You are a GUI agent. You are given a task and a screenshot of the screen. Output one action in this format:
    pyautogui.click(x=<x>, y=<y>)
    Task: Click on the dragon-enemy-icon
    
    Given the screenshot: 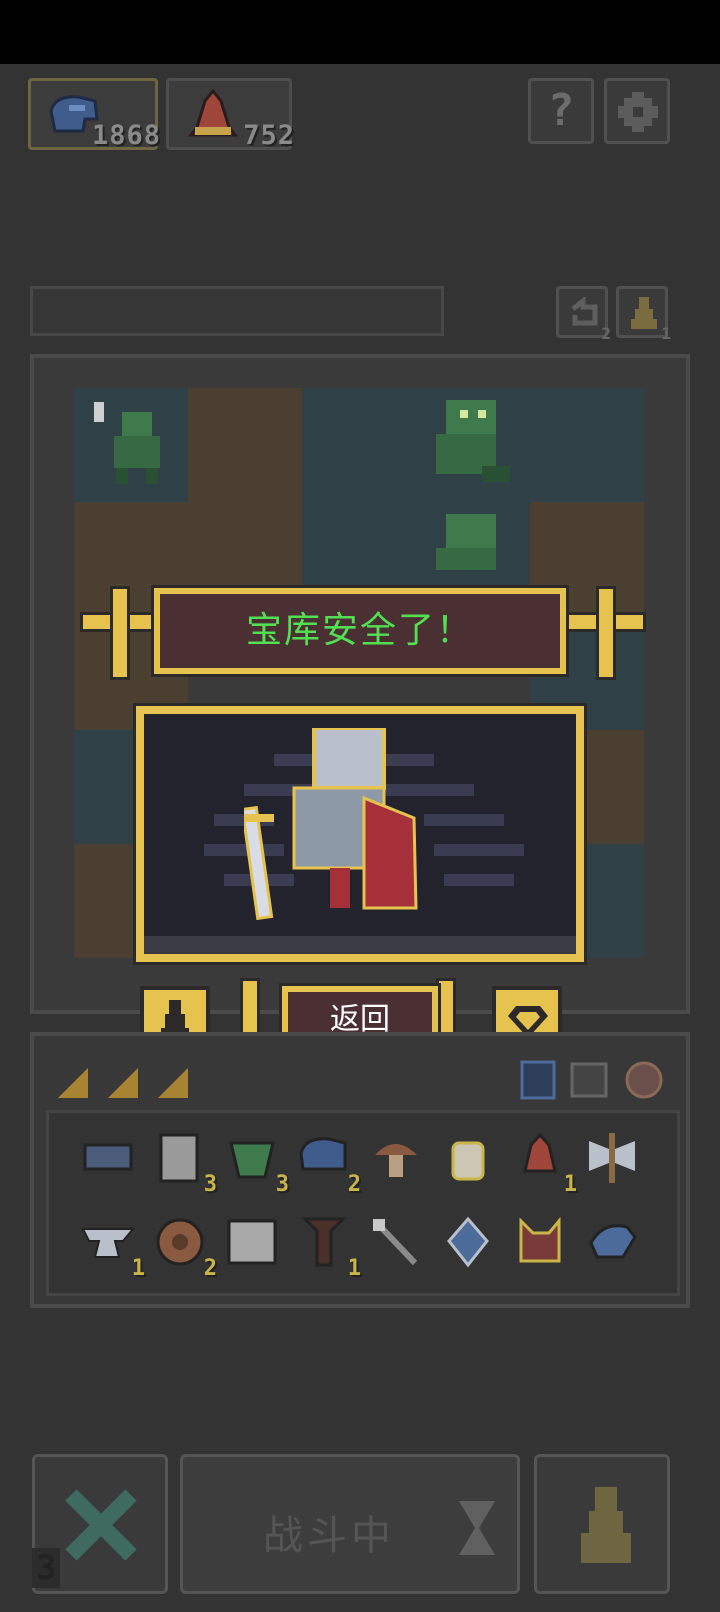 What is the action you would take?
    pyautogui.click(x=127, y=443)
    